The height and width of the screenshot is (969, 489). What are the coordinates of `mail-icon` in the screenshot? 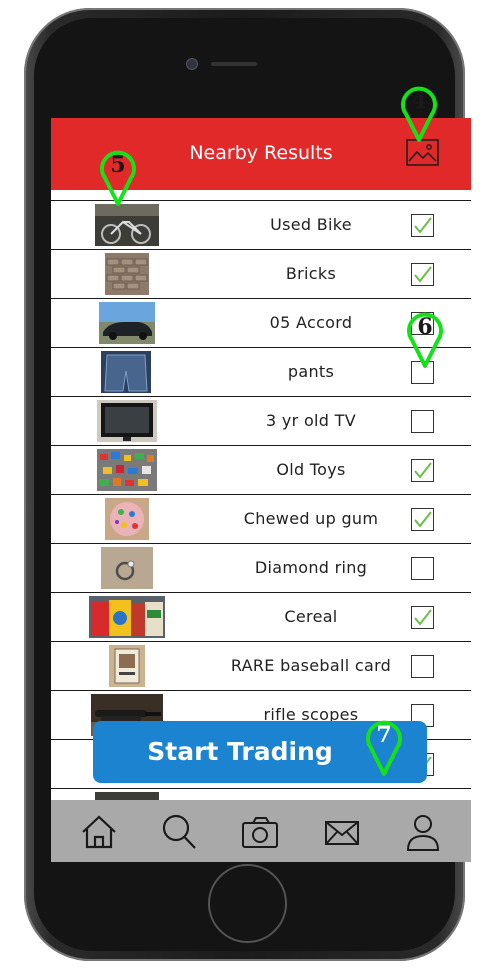 It's located at (342, 833).